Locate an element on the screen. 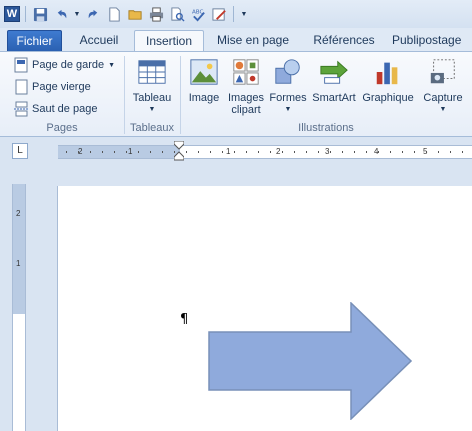 The image size is (472, 431). saut-de-page-button: Saut de page is located at coordinates (55, 109).